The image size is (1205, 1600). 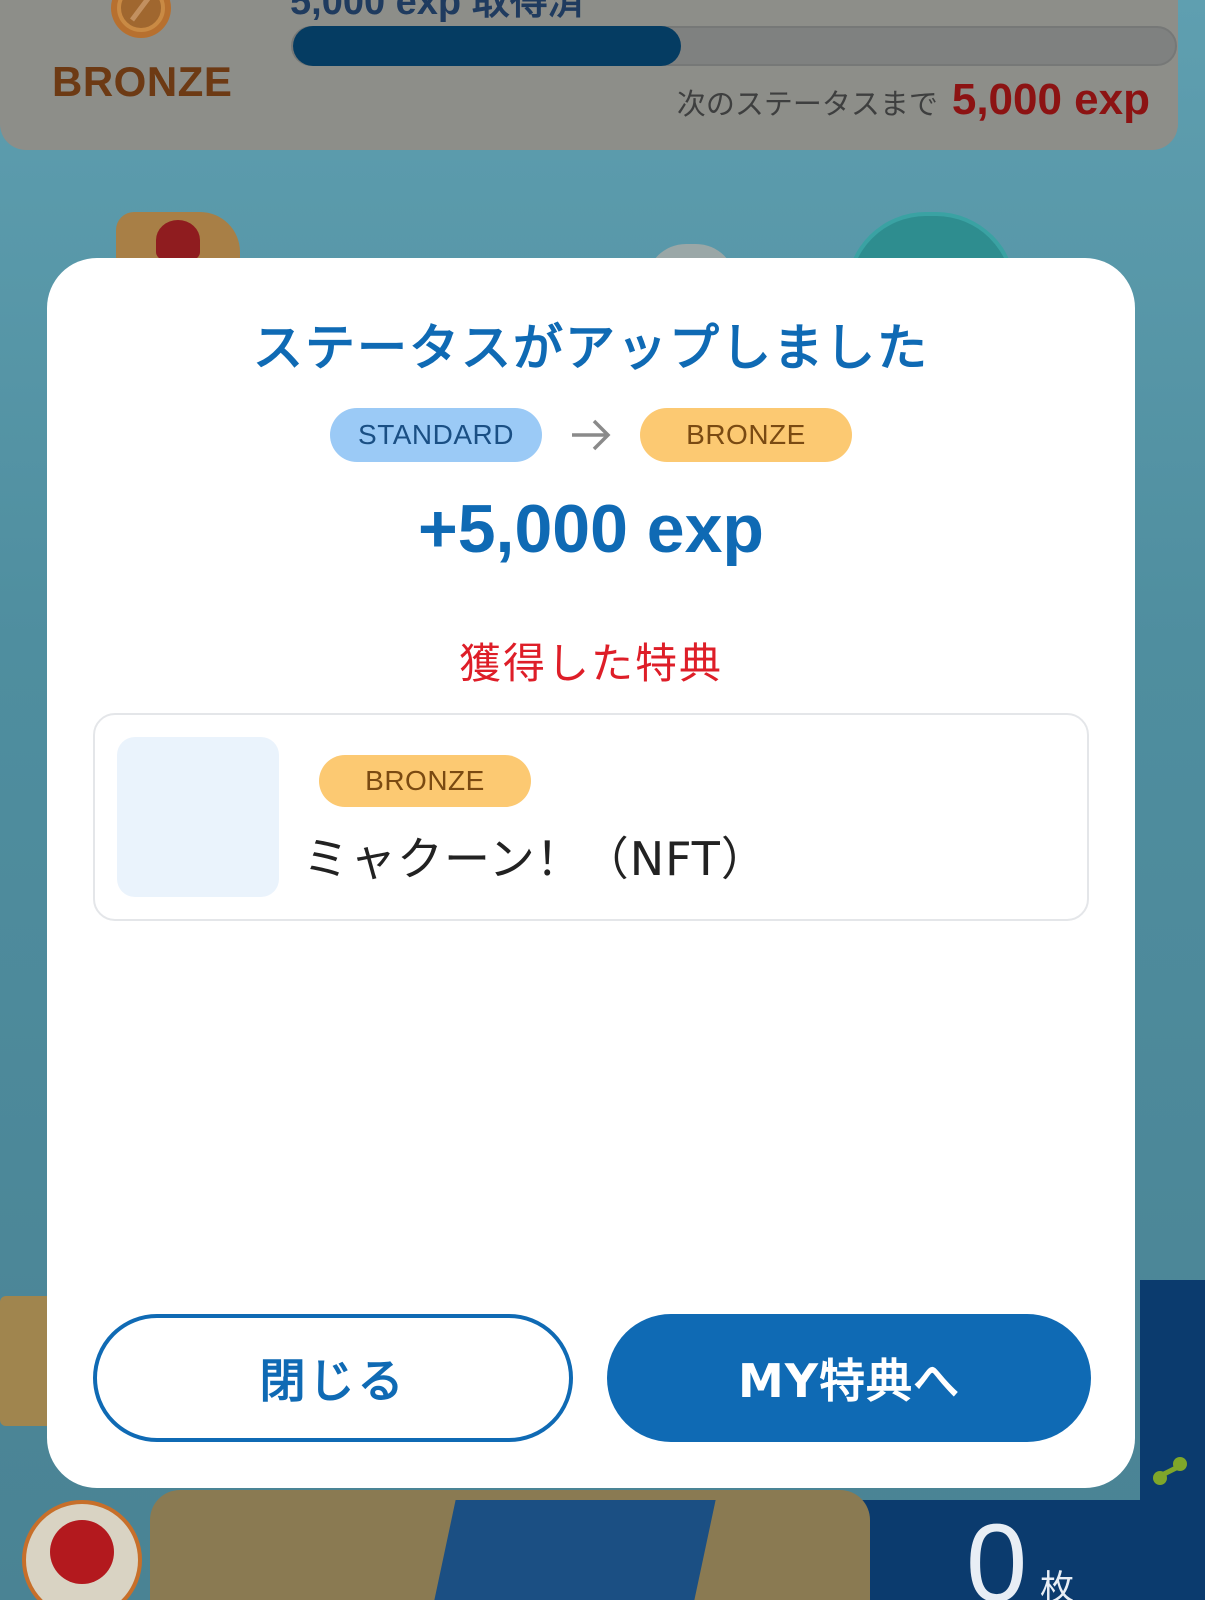 What do you see at coordinates (1170, 1471) in the screenshot?
I see `chain-icon` at bounding box center [1170, 1471].